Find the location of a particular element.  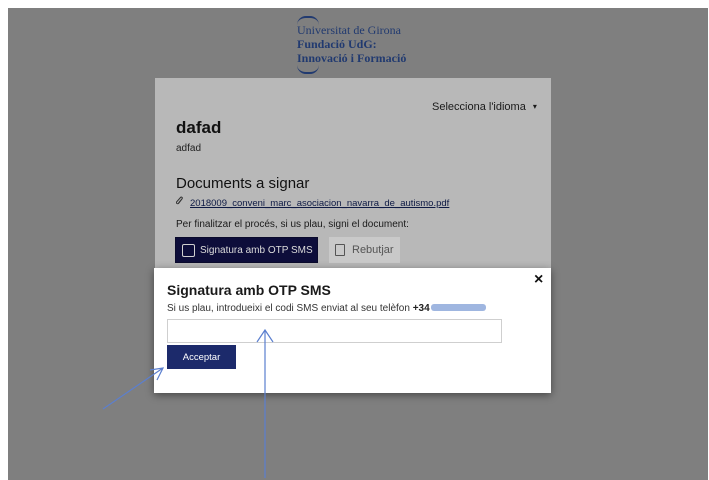

arrow-to-accept is located at coordinates (133, 388).